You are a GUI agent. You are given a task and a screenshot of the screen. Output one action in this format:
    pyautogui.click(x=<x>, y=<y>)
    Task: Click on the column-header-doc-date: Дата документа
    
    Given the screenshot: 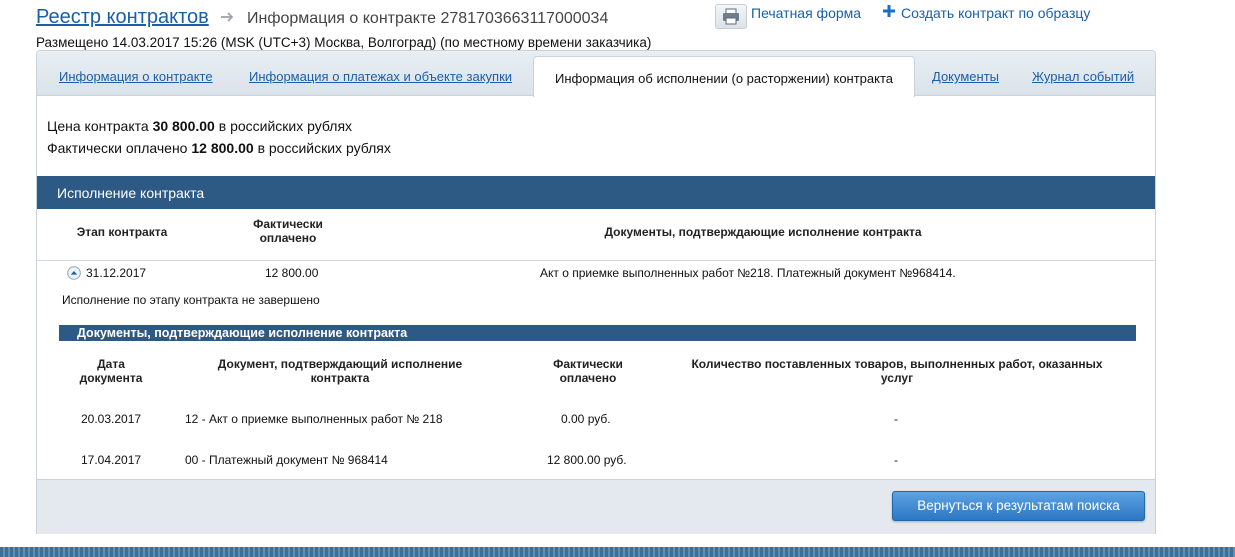 What is the action you would take?
    pyautogui.click(x=111, y=371)
    